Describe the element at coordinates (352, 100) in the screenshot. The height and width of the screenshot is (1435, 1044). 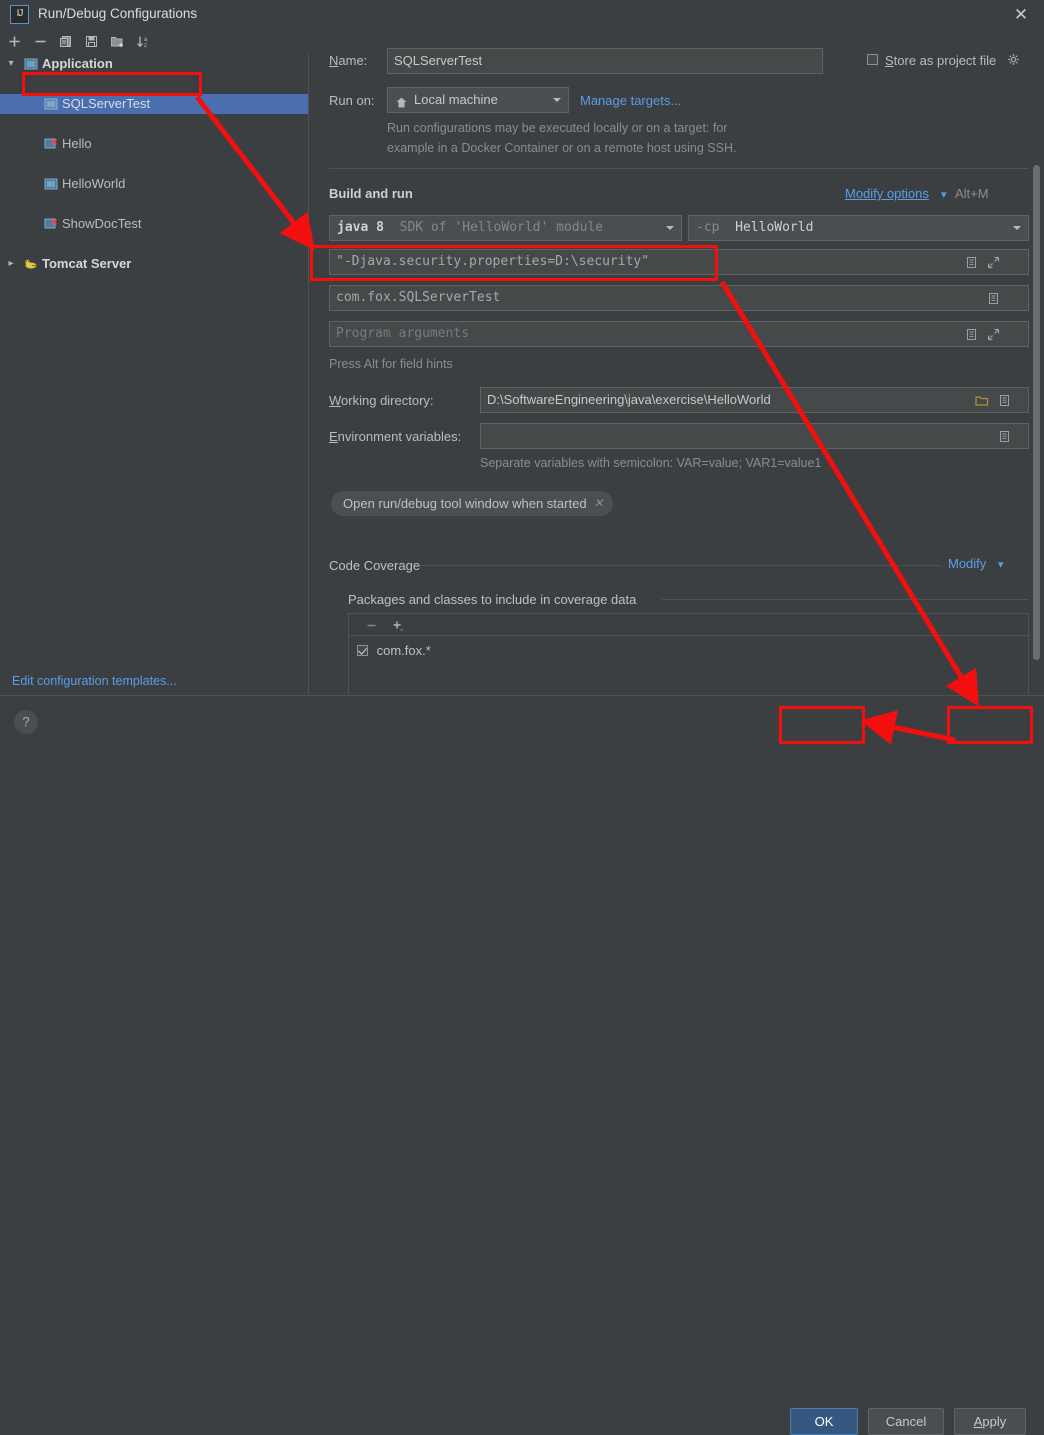
I see `run-on-label: Run on:` at that location.